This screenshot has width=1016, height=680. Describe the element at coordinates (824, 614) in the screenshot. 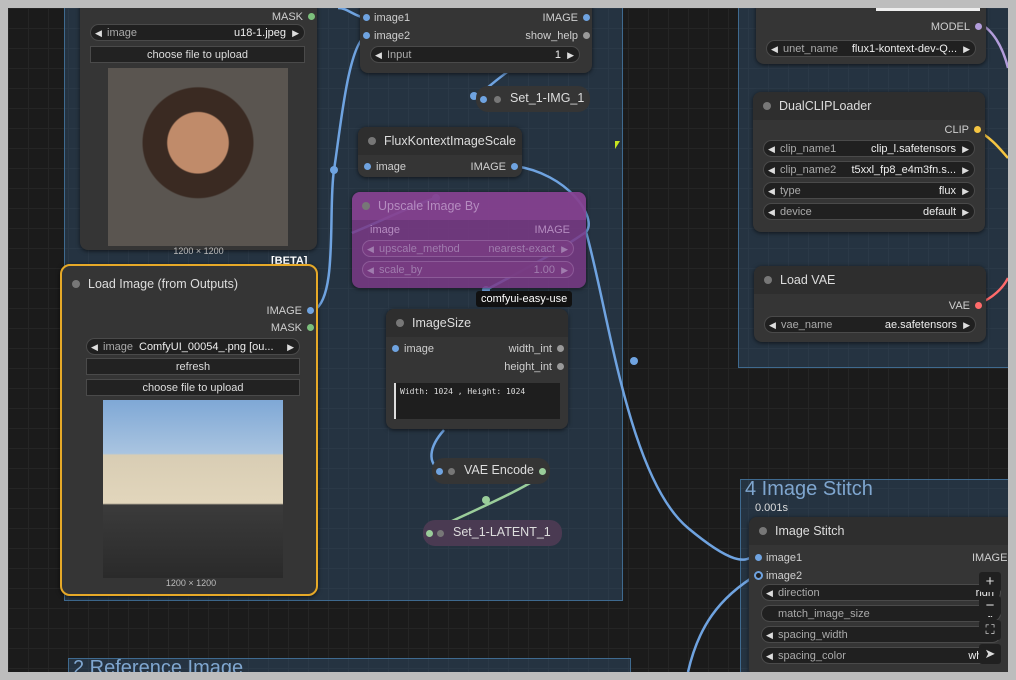

I see `widget-label: match_image_size` at that location.